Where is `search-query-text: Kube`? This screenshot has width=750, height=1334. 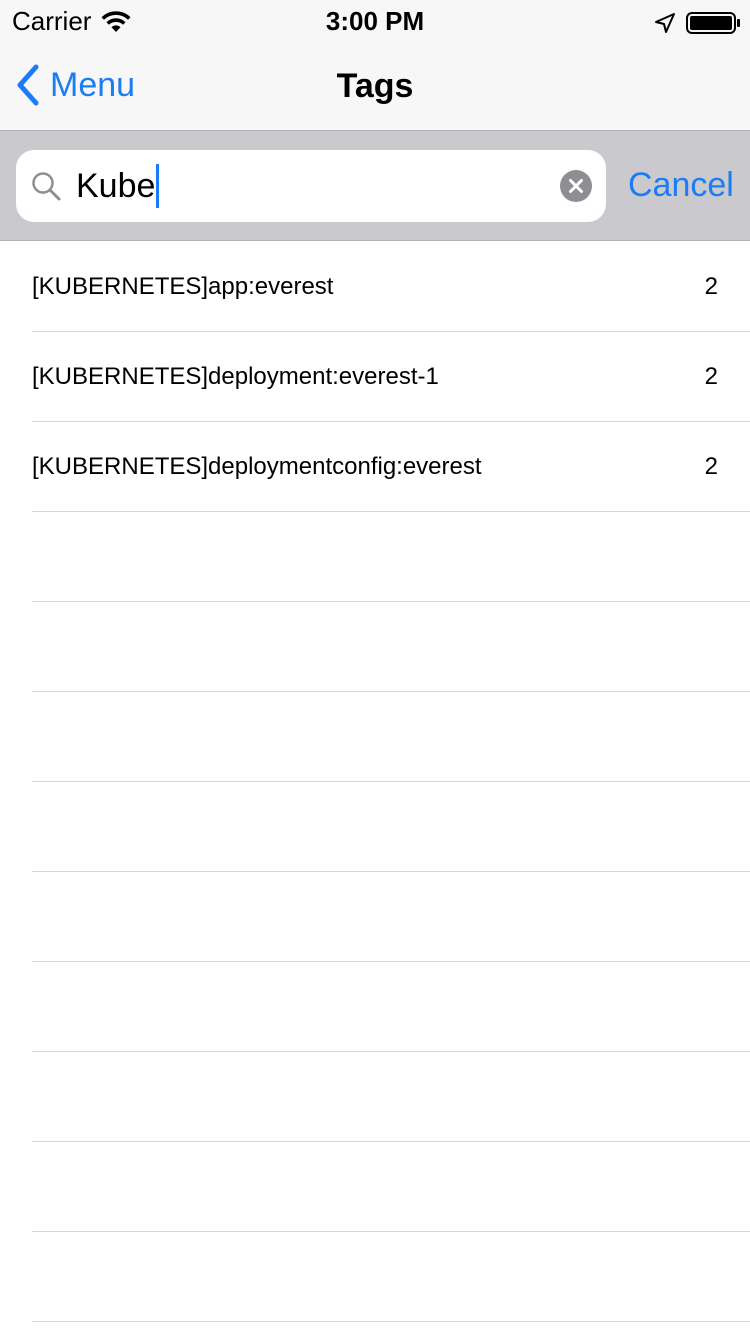 search-query-text: Kube is located at coordinates (116, 186).